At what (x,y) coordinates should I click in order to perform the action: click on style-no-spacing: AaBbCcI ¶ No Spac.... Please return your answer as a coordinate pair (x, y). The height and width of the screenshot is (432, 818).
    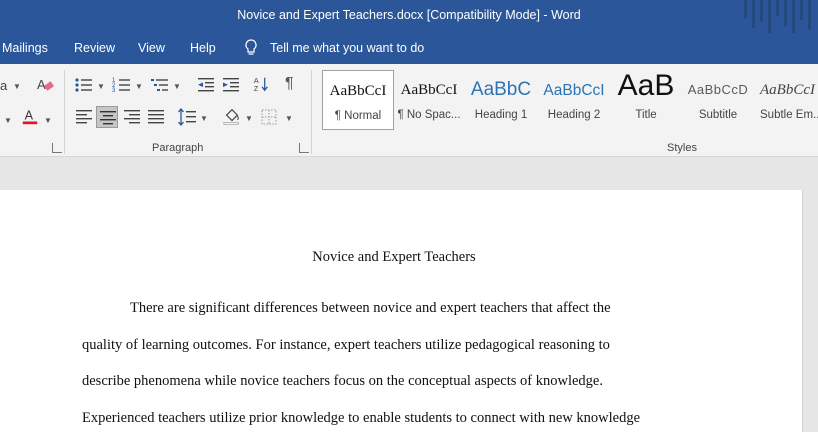
    Looking at the image, I should click on (429, 100).